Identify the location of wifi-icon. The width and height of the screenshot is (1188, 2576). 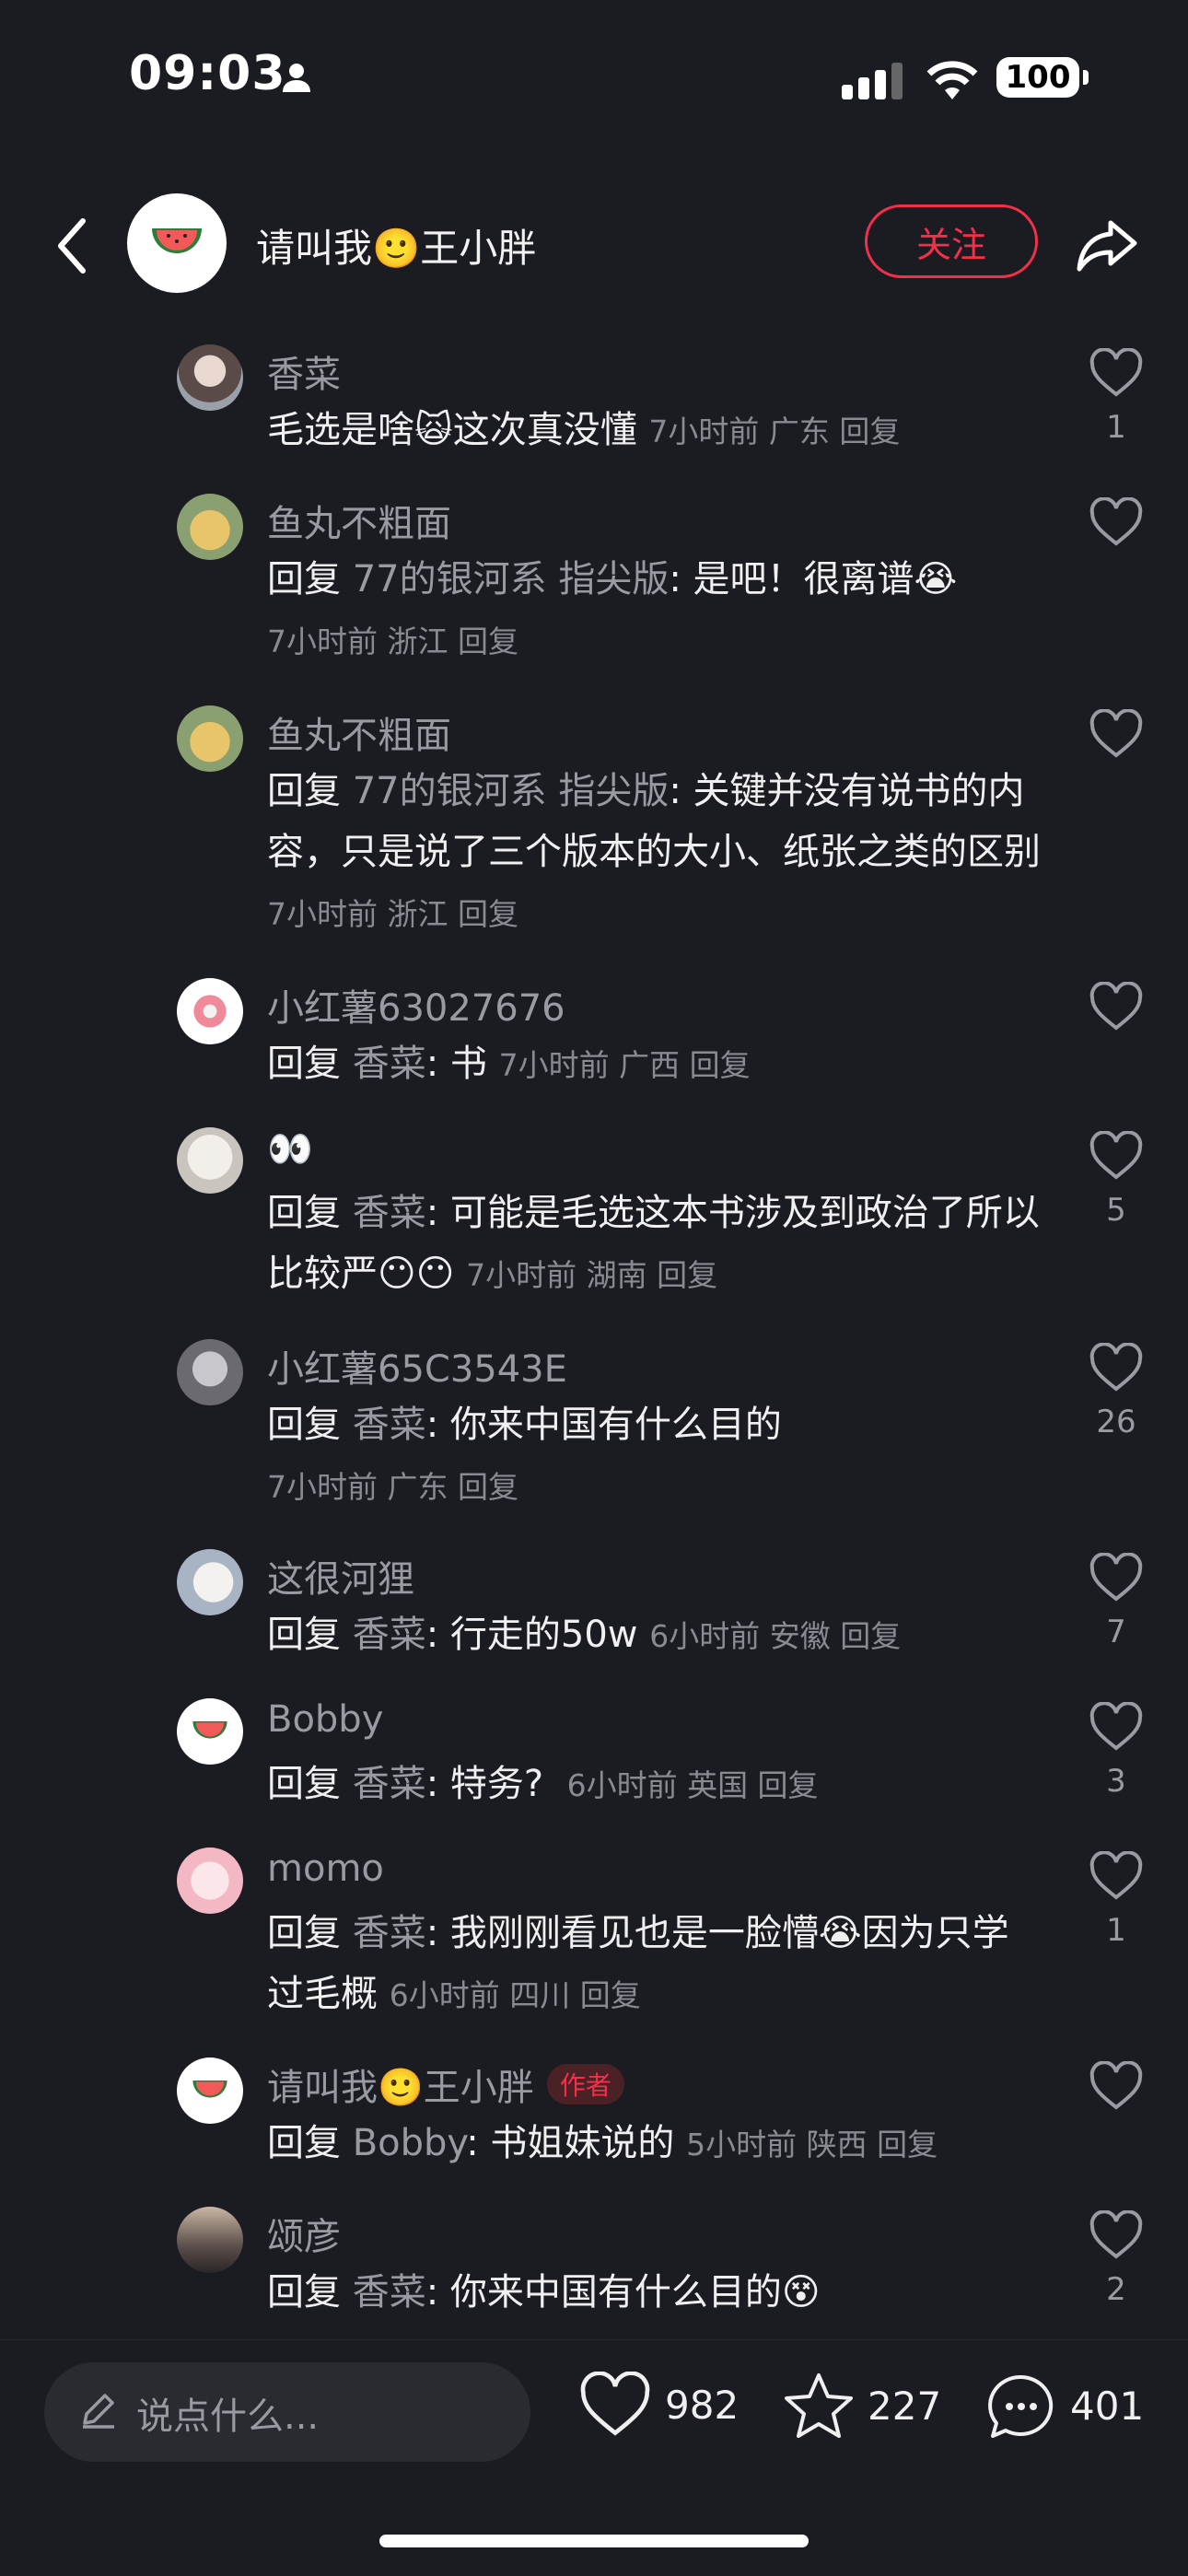
(952, 80).